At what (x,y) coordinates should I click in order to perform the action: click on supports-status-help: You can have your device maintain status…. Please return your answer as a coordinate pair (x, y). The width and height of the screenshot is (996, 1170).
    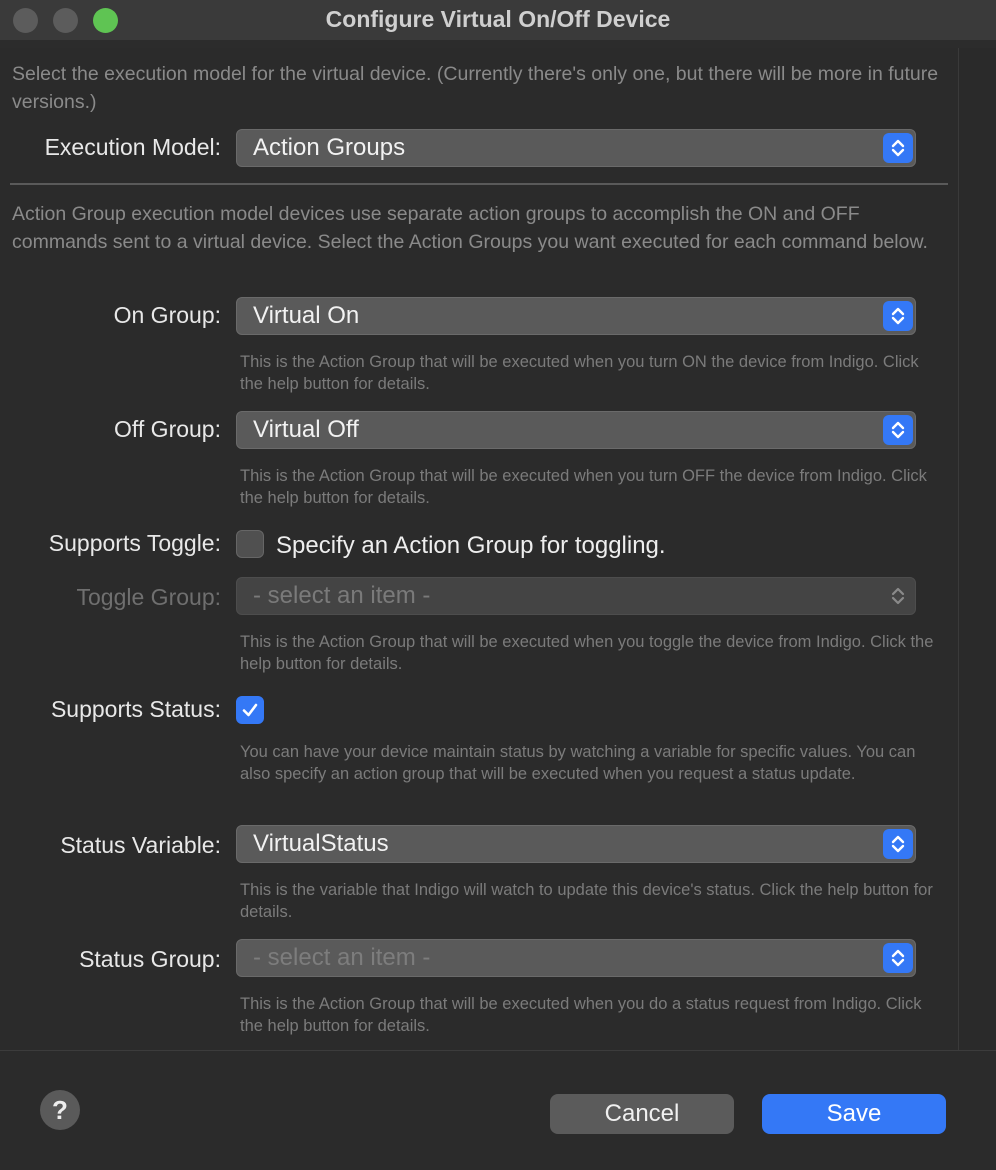
    Looking at the image, I should click on (578, 763).